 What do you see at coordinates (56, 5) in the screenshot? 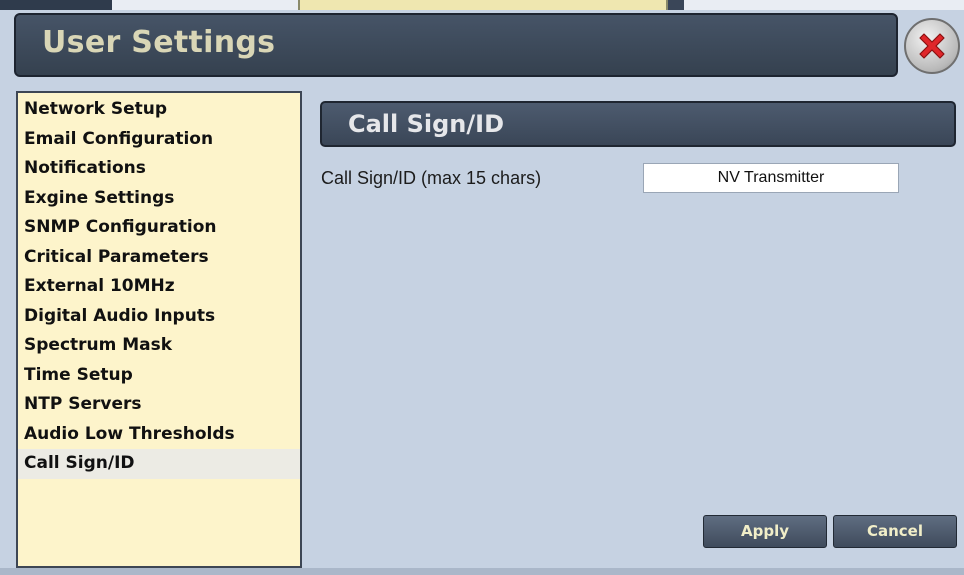
I see `top-strip-dark-segment` at bounding box center [56, 5].